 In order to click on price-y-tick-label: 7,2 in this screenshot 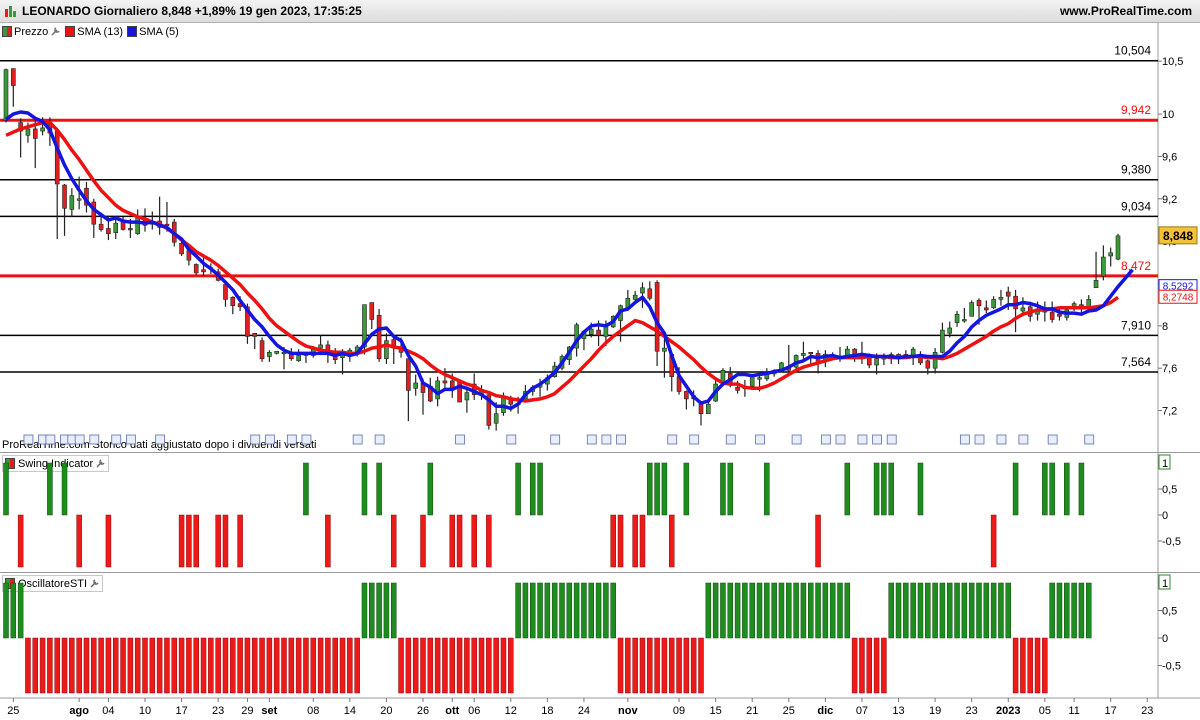, I will do `click(1169, 412)`.